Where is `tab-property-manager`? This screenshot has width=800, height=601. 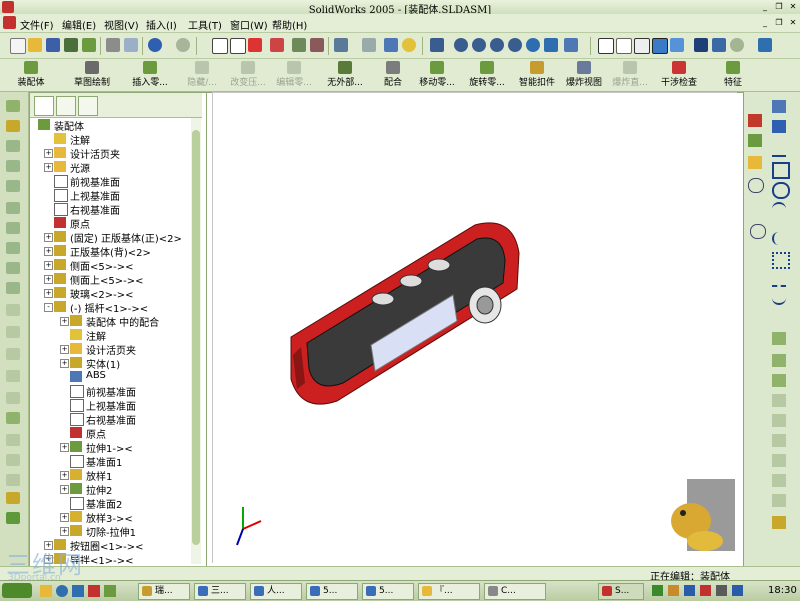
tab-property-manager is located at coordinates (66, 106).